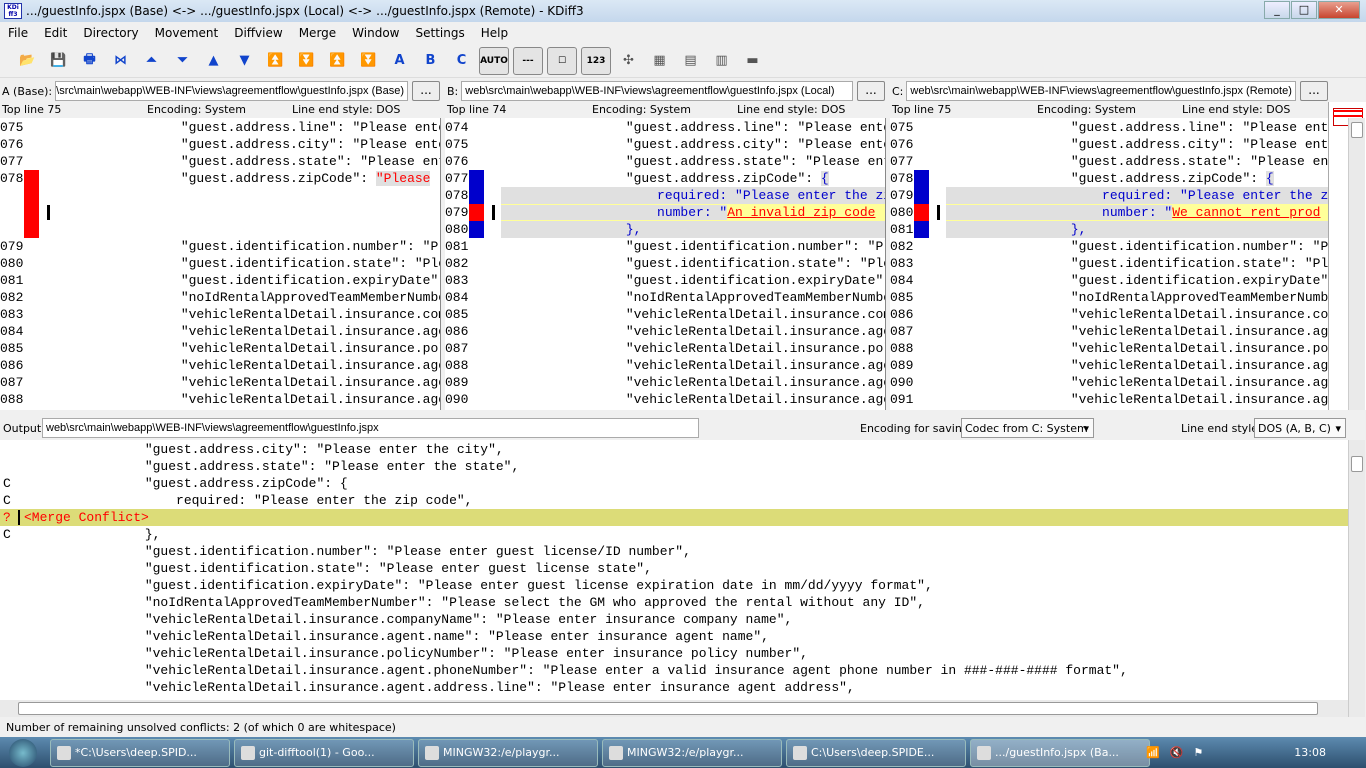 Image resolution: width=1366 pixels, height=768 pixels. Describe the element at coordinates (18, 33) in the screenshot. I see `menu-file: File` at that location.